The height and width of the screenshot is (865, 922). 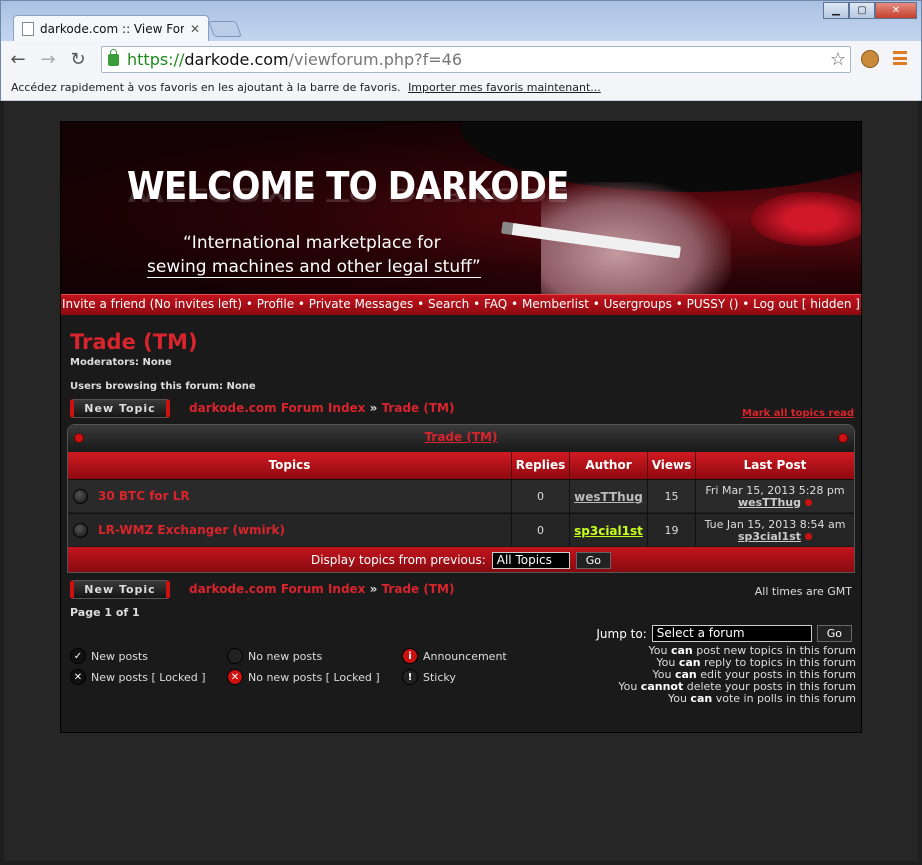 What do you see at coordinates (236, 59) in the screenshot?
I see `url-host: darkode.com` at bounding box center [236, 59].